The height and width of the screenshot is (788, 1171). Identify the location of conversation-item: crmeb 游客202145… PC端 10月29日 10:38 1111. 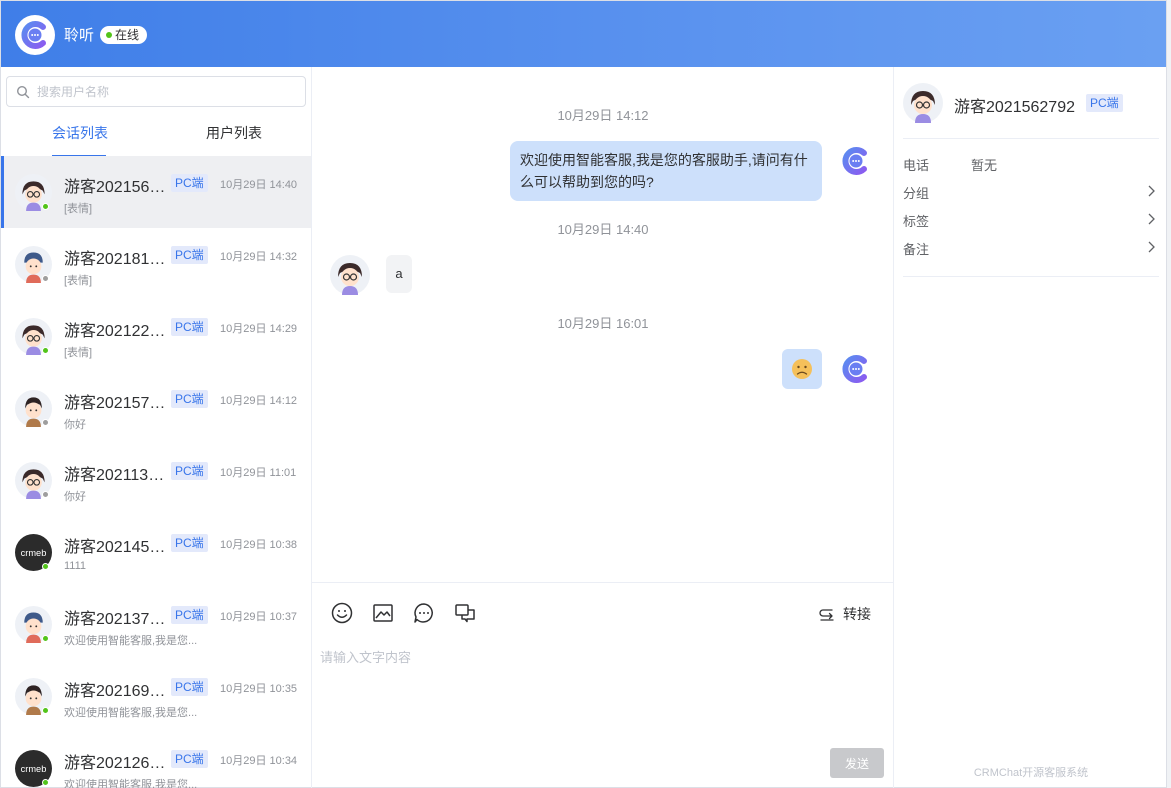
(156, 552).